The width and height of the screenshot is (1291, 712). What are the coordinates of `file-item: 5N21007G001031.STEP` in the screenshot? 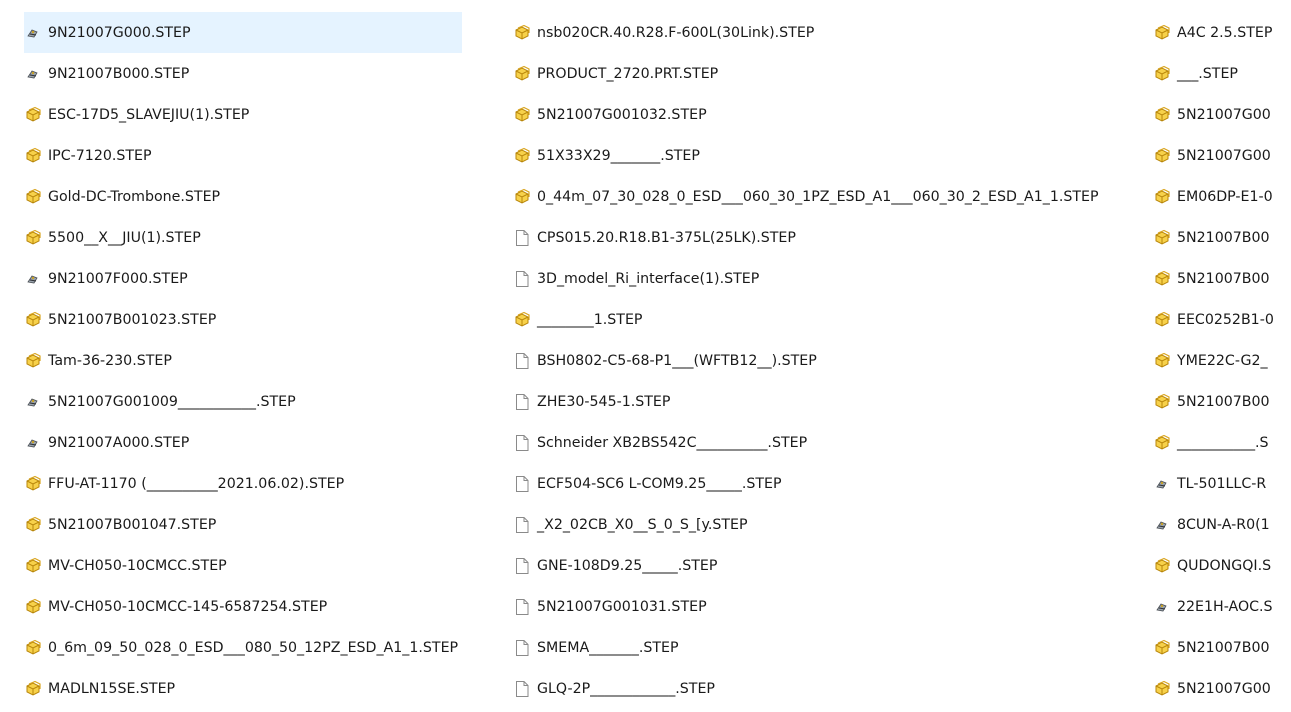 It's located at (823, 606).